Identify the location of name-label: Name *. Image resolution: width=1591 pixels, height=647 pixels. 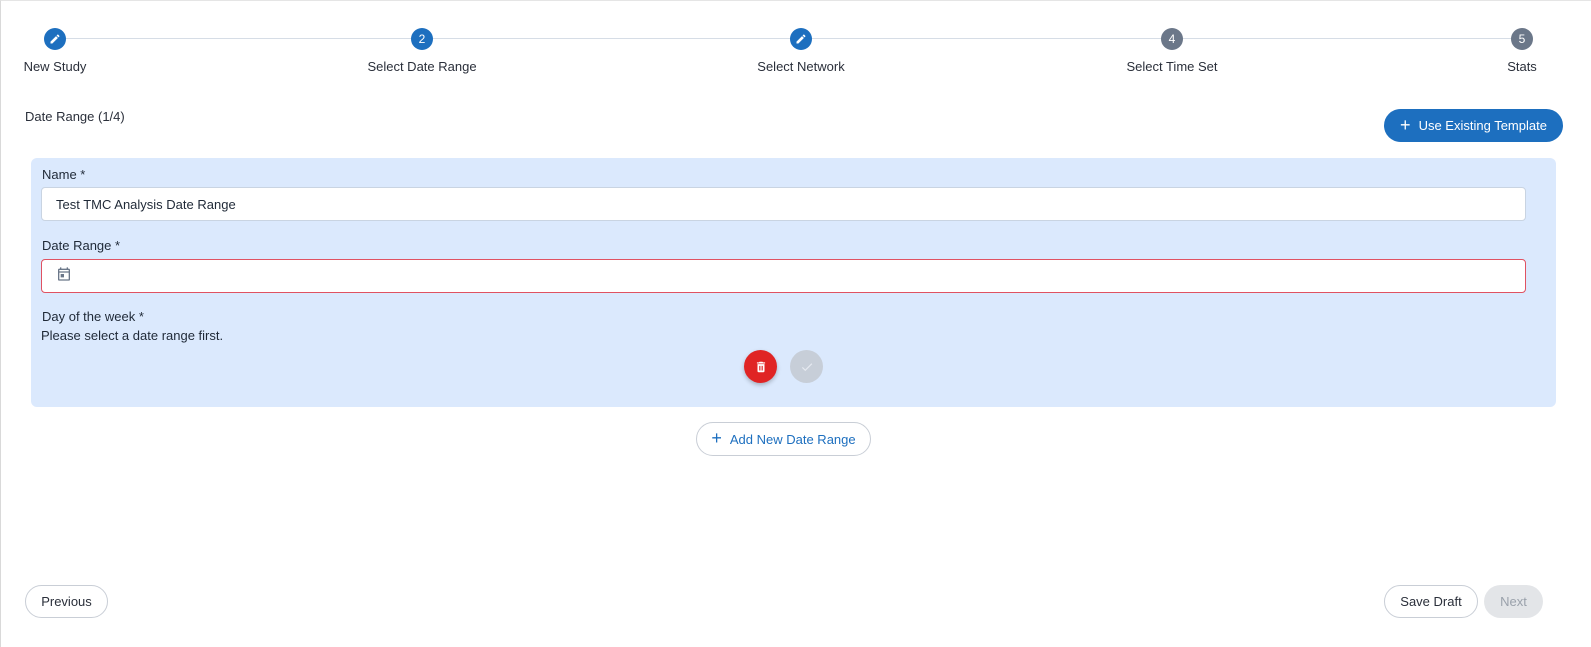
(64, 174).